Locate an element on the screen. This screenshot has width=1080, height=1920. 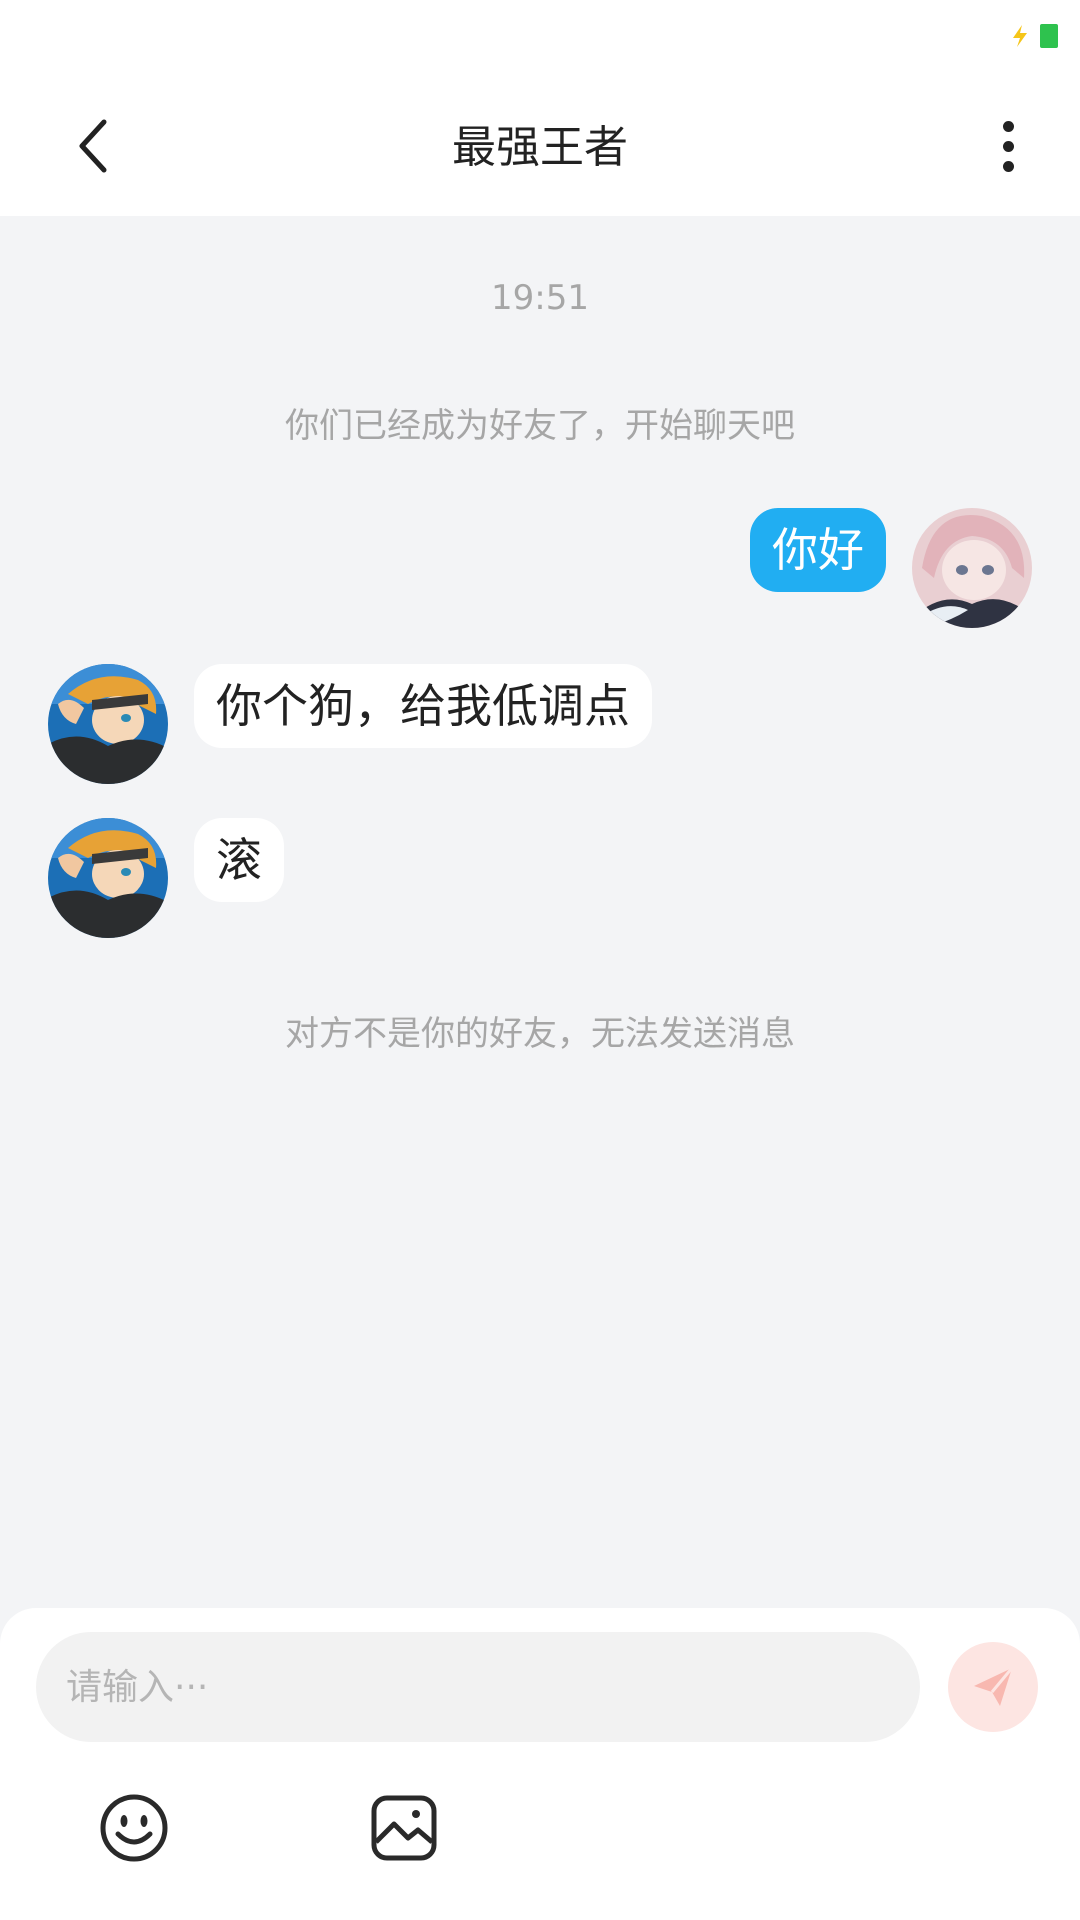
my-avatar-image is located at coordinates (972, 568).